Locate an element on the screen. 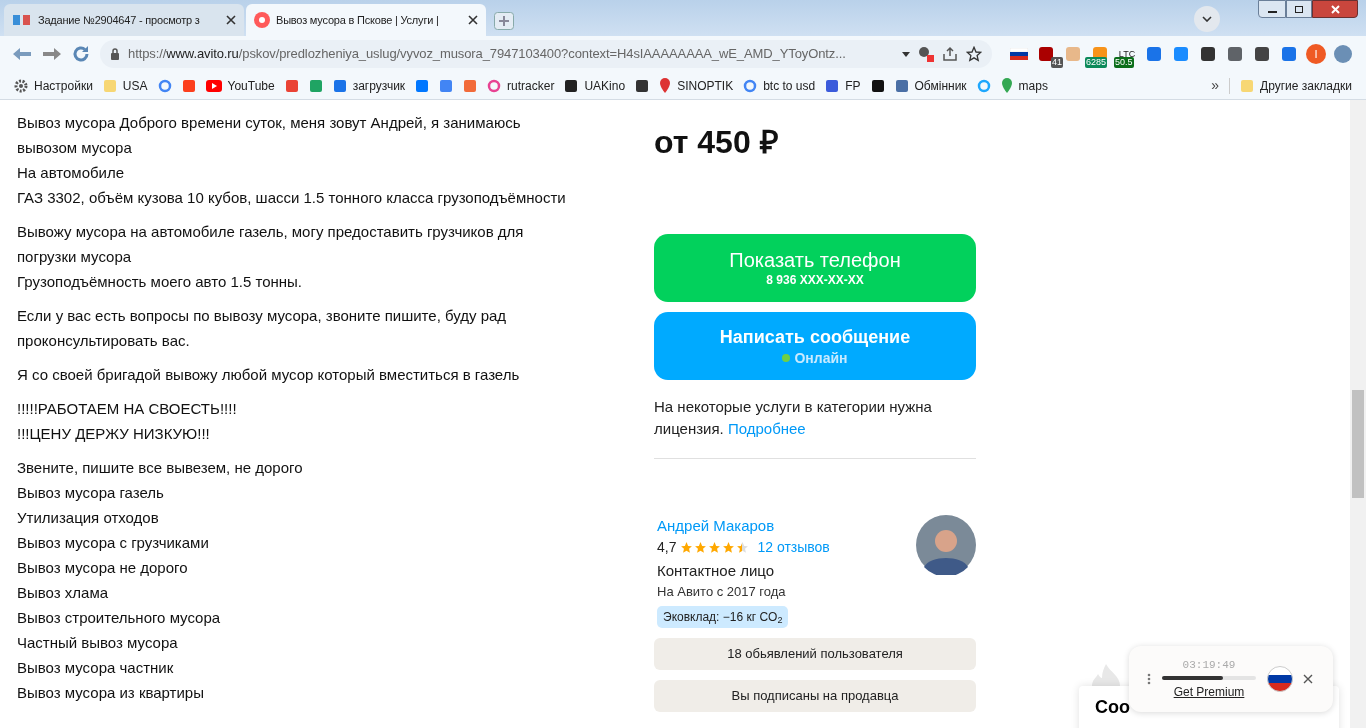 This screenshot has width=1366, height=728. tab-title: Задание №2904647 - просмотр з is located at coordinates (119, 20).